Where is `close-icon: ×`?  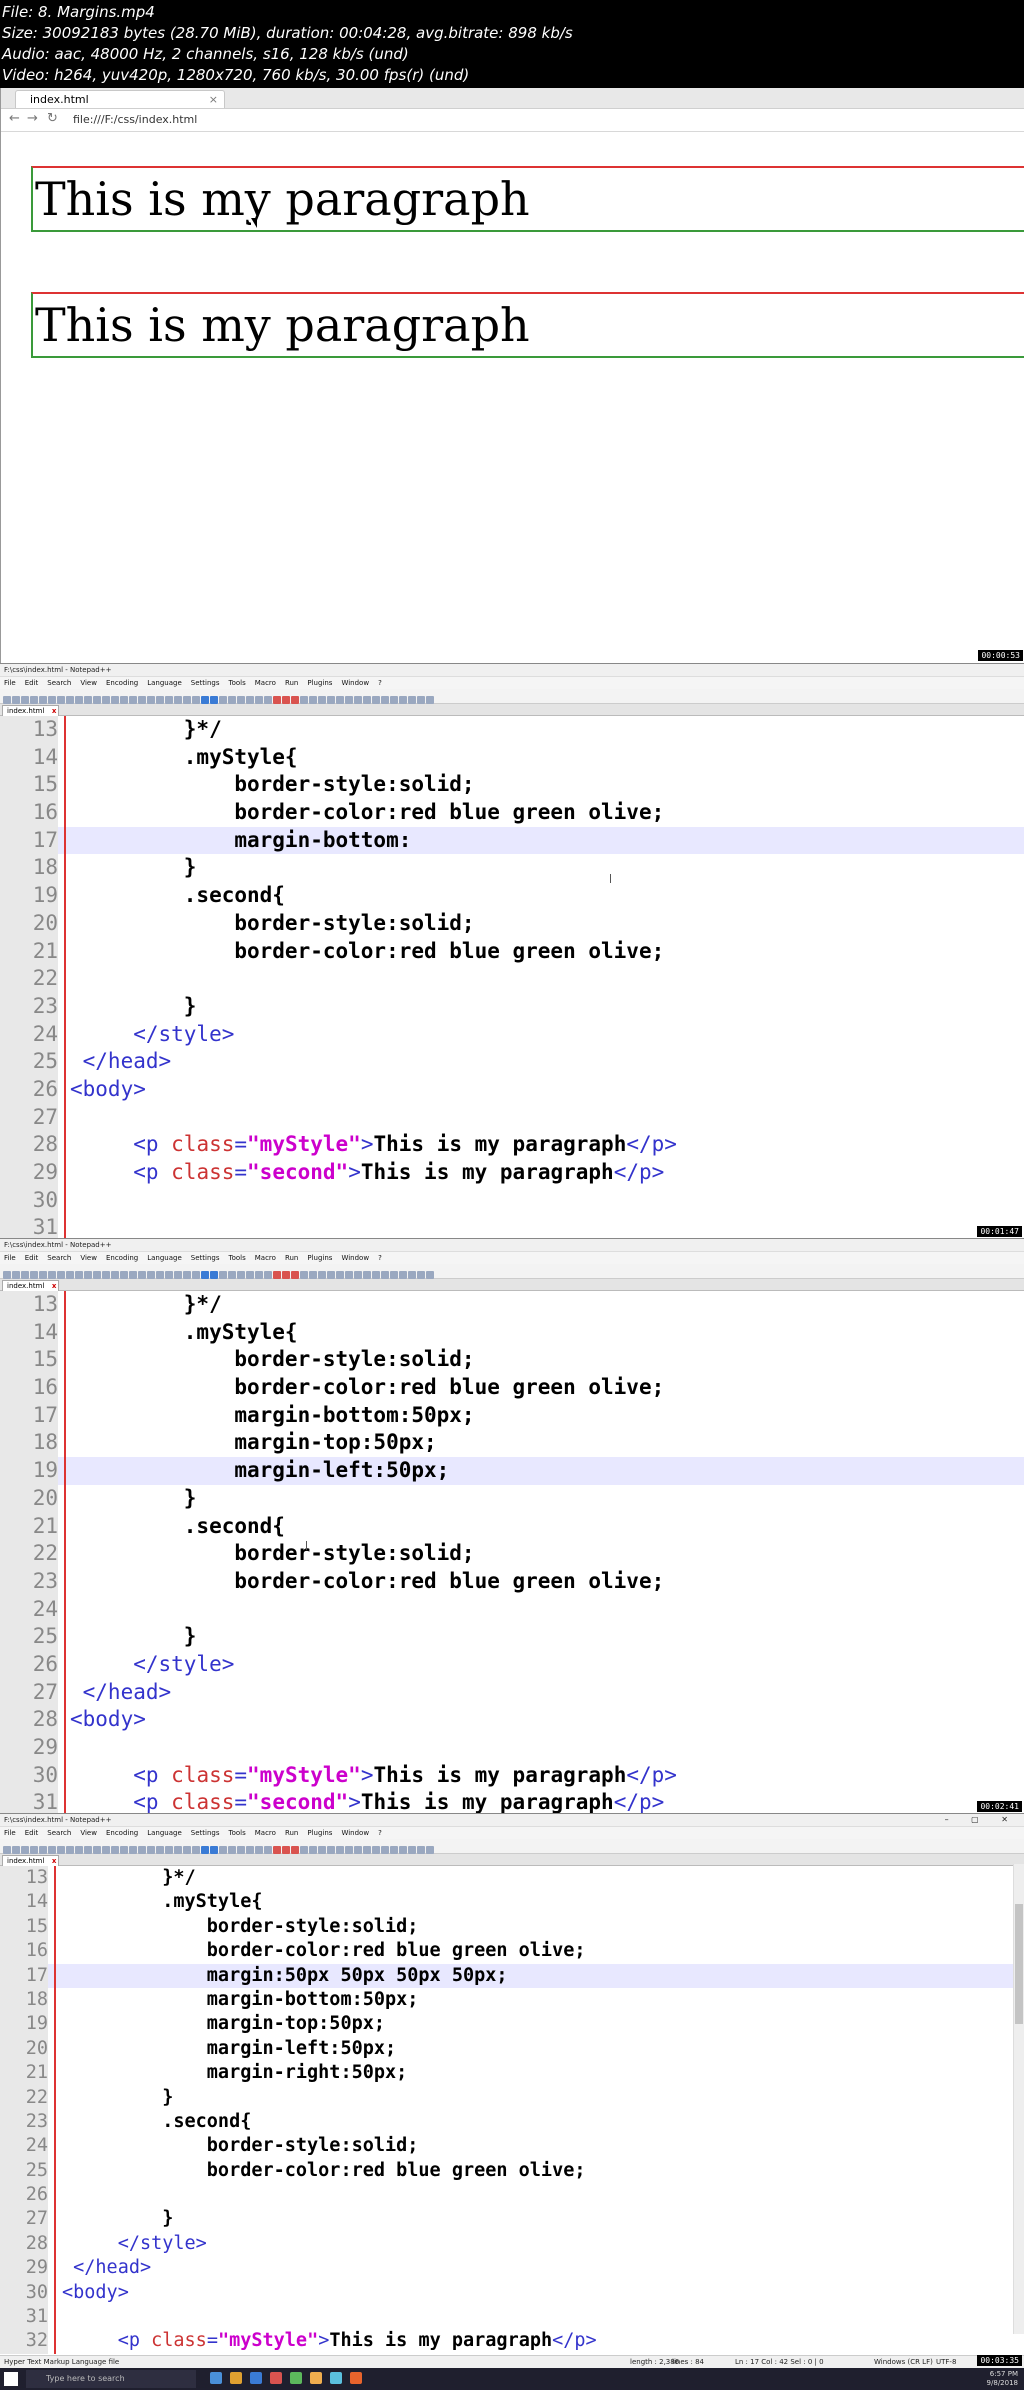
close-icon: × is located at coordinates (213, 100).